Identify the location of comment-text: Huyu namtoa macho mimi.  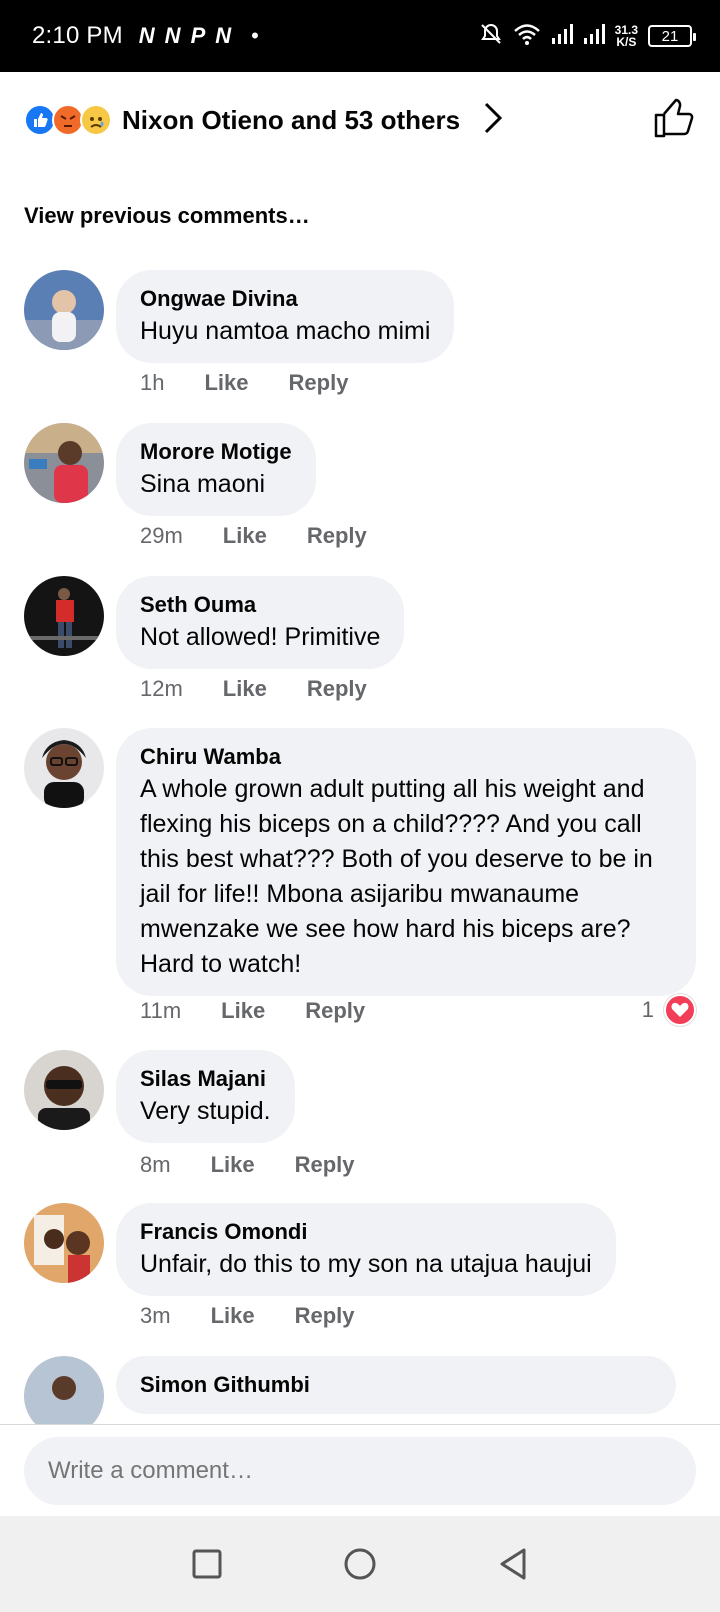
(285, 331).